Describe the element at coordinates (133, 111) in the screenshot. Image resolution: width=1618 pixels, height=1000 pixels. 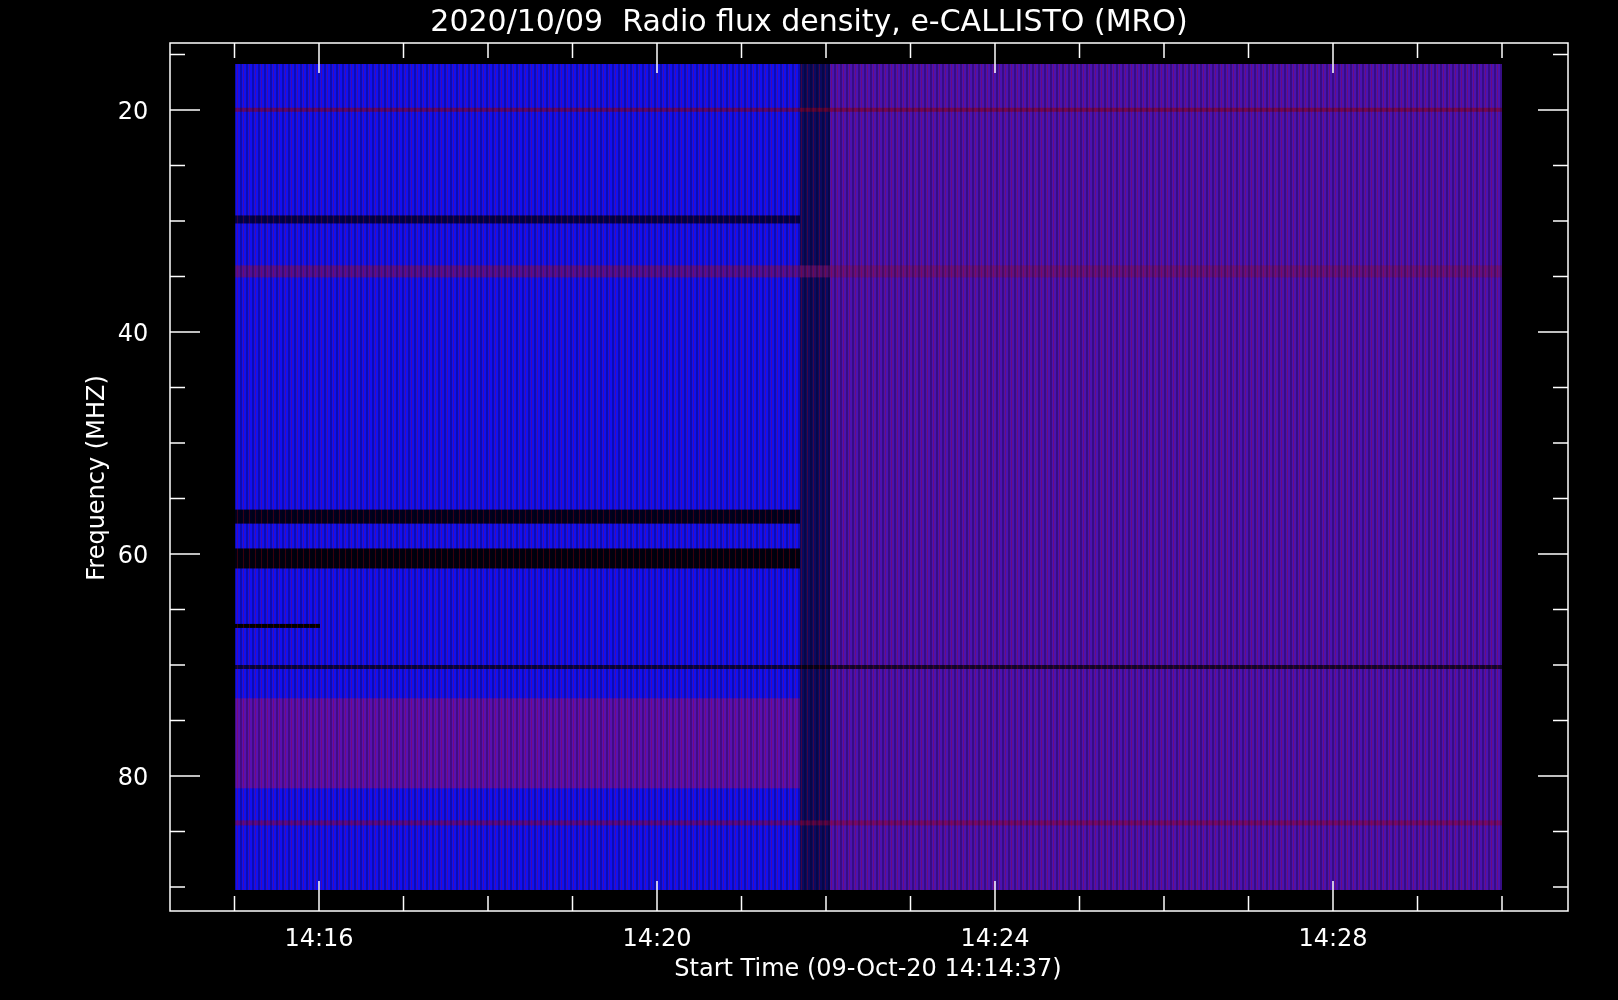
I see `y-tick-label: 20` at that location.